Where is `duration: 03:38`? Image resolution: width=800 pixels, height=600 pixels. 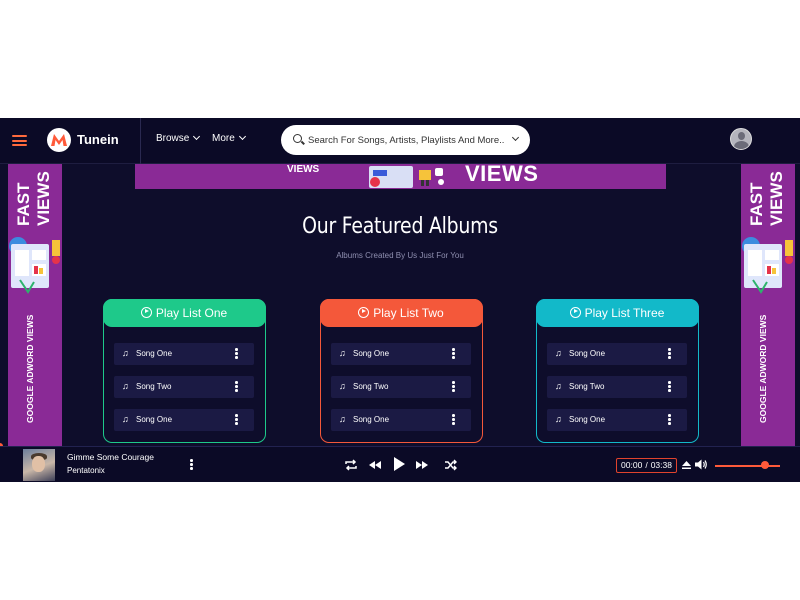
duration: 03:38 is located at coordinates (661, 465).